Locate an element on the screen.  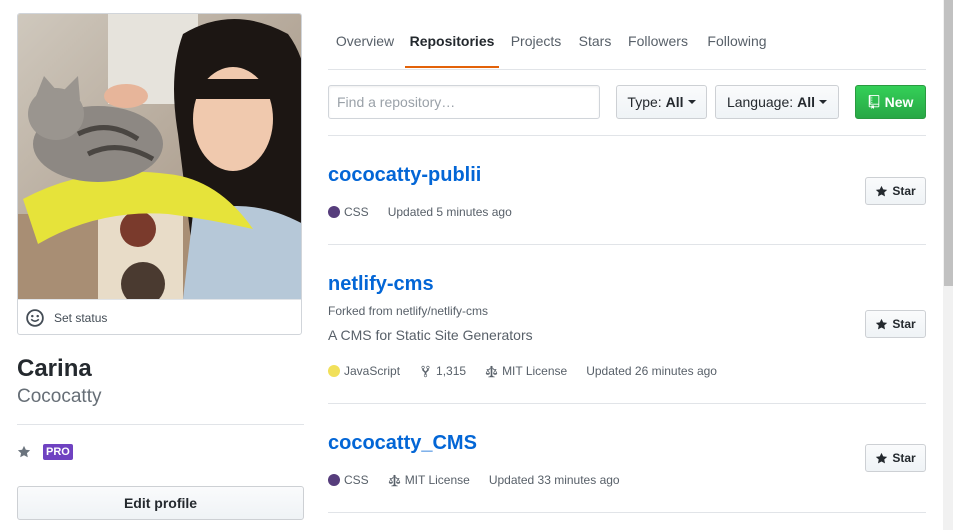
repo-updated: Updated 26 minutes ago is located at coordinates (651, 371).